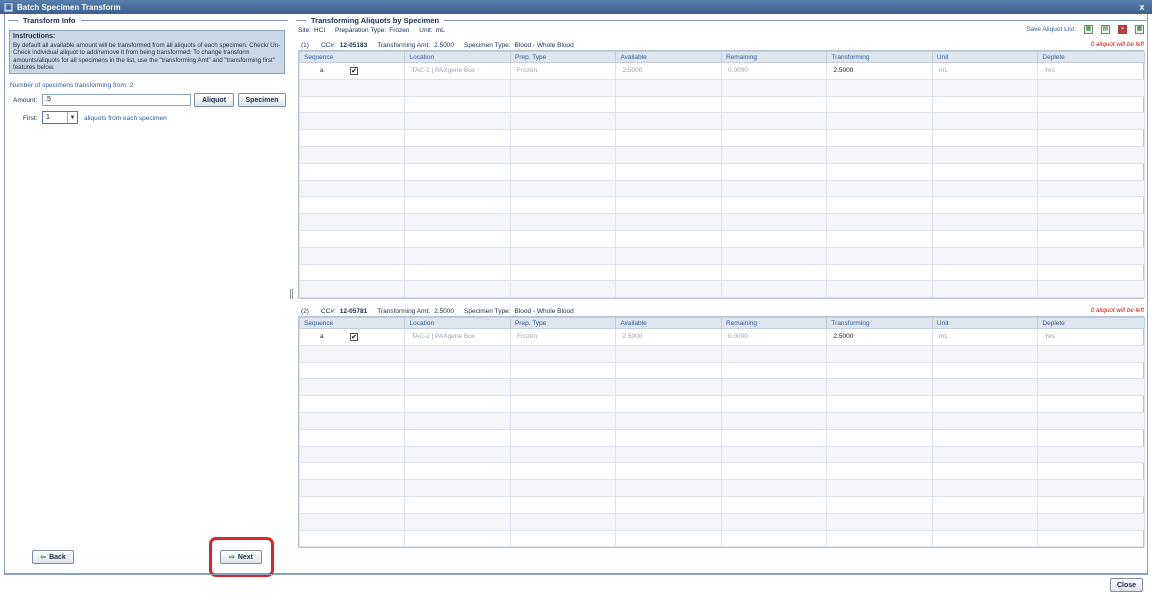  Describe the element at coordinates (49, 20) in the screenshot. I see `transform-info-title: Transform Info` at that location.